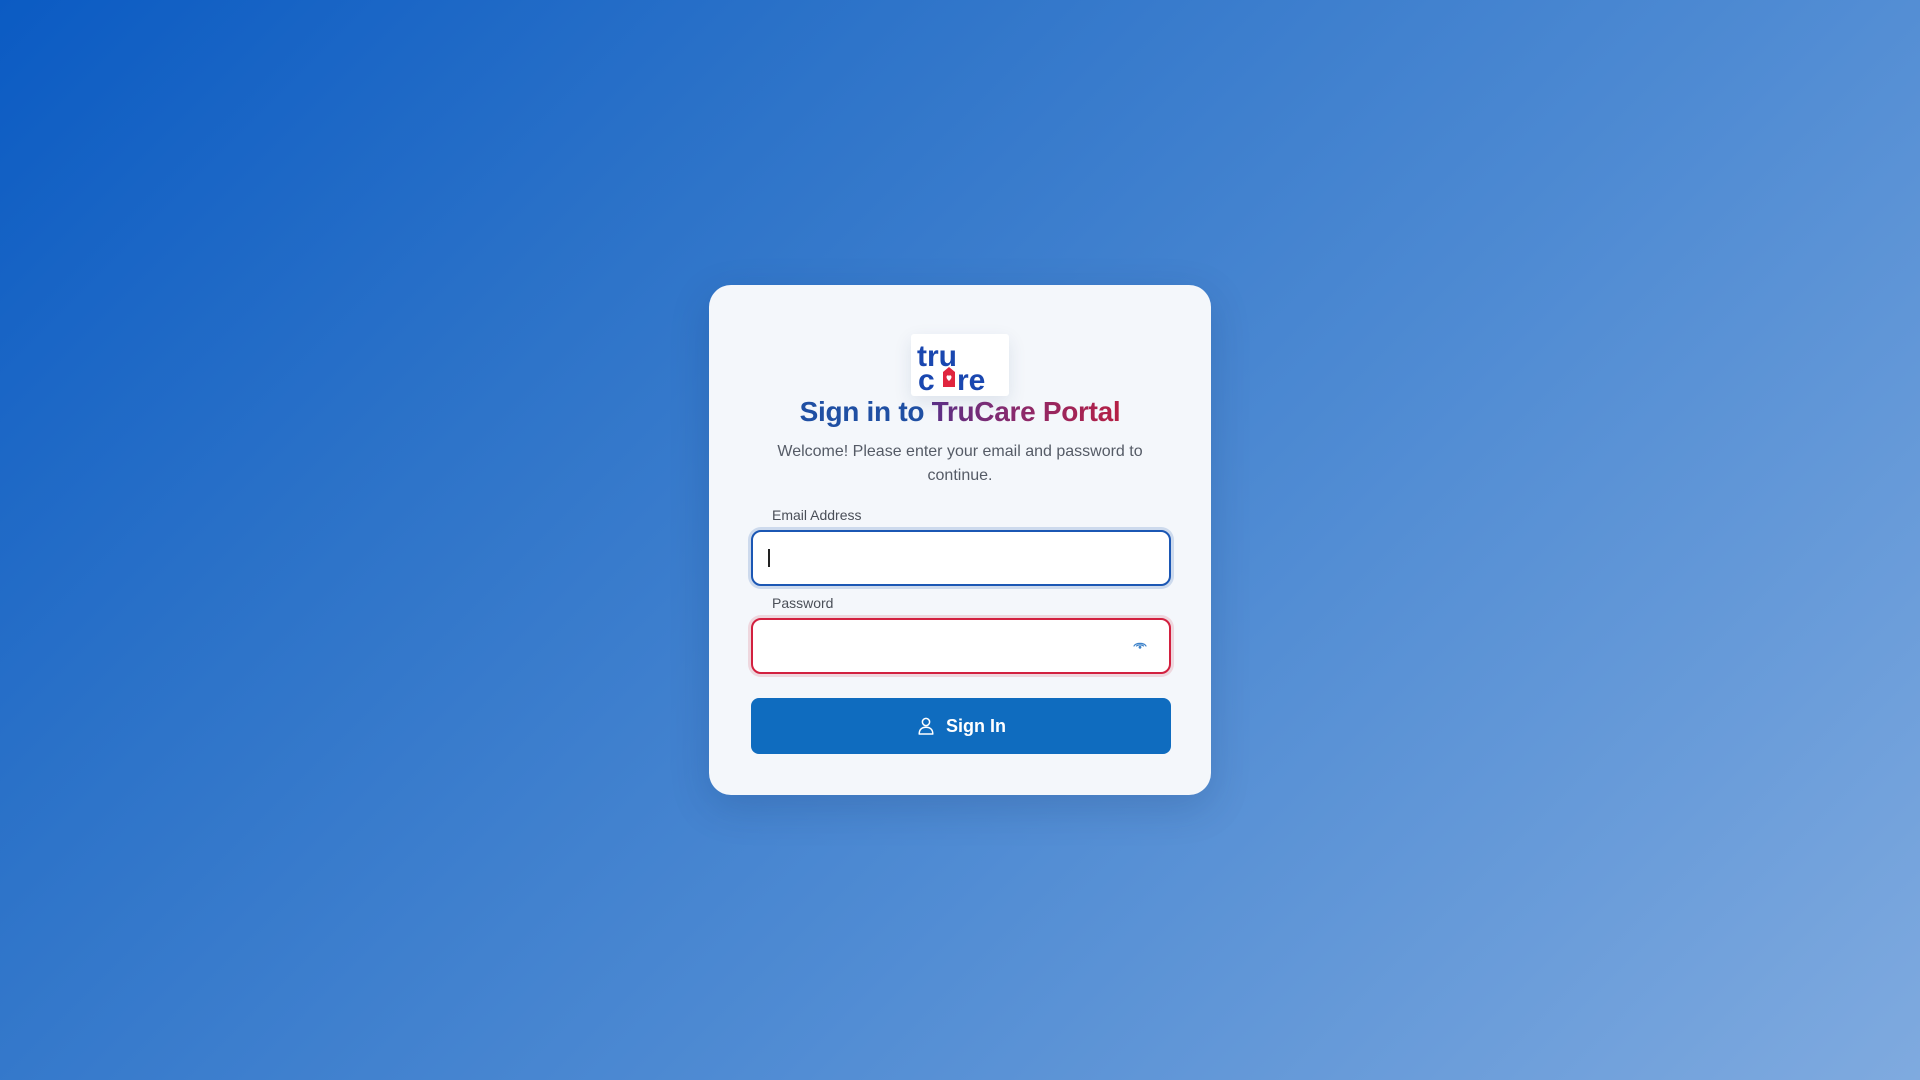  What do you see at coordinates (971, 380) in the screenshot?
I see `svg-text: re` at bounding box center [971, 380].